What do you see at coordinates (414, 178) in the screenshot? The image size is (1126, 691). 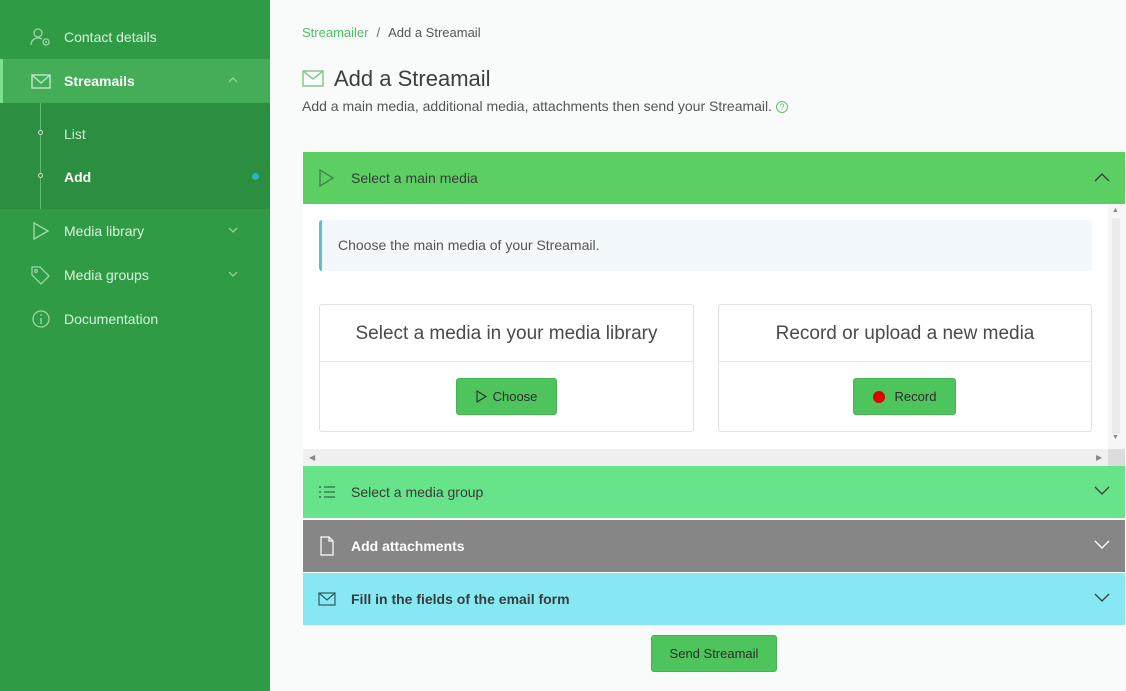 I see `accordion-label: Select a main media` at bounding box center [414, 178].